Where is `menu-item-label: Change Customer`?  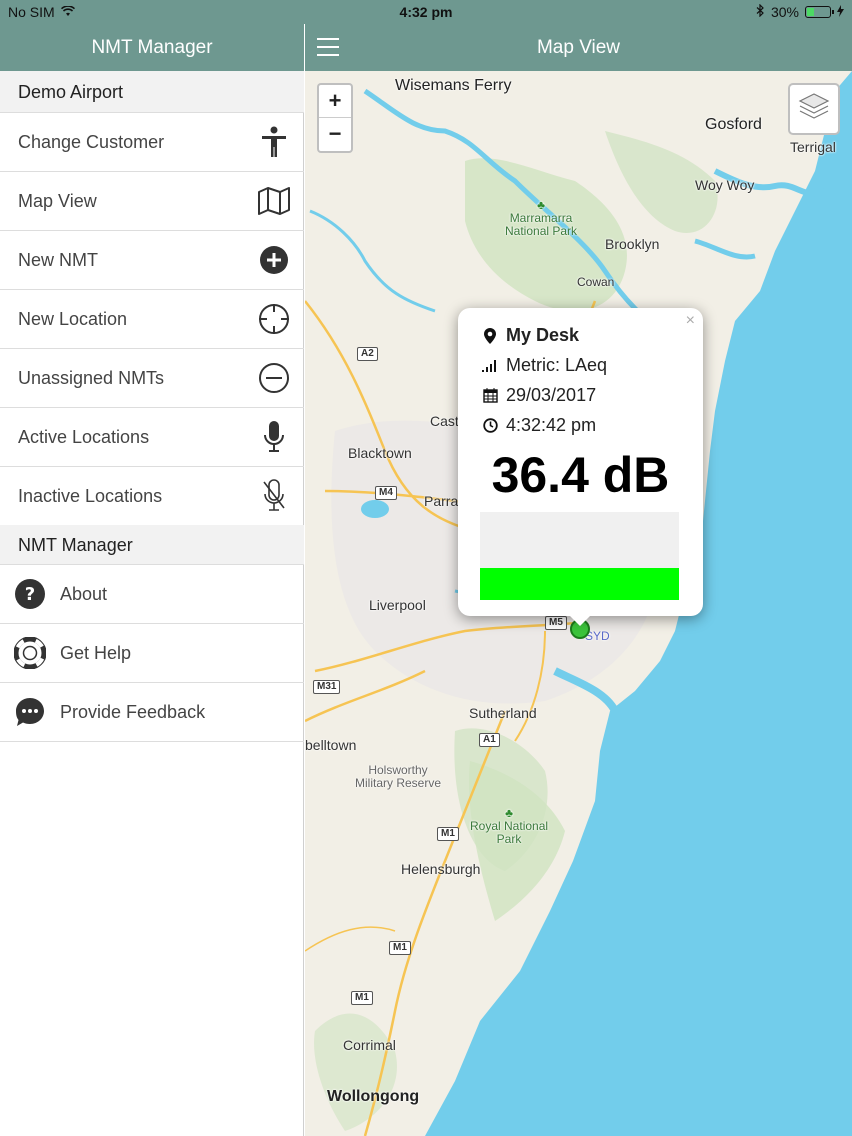 menu-item-label: Change Customer is located at coordinates (91, 141).